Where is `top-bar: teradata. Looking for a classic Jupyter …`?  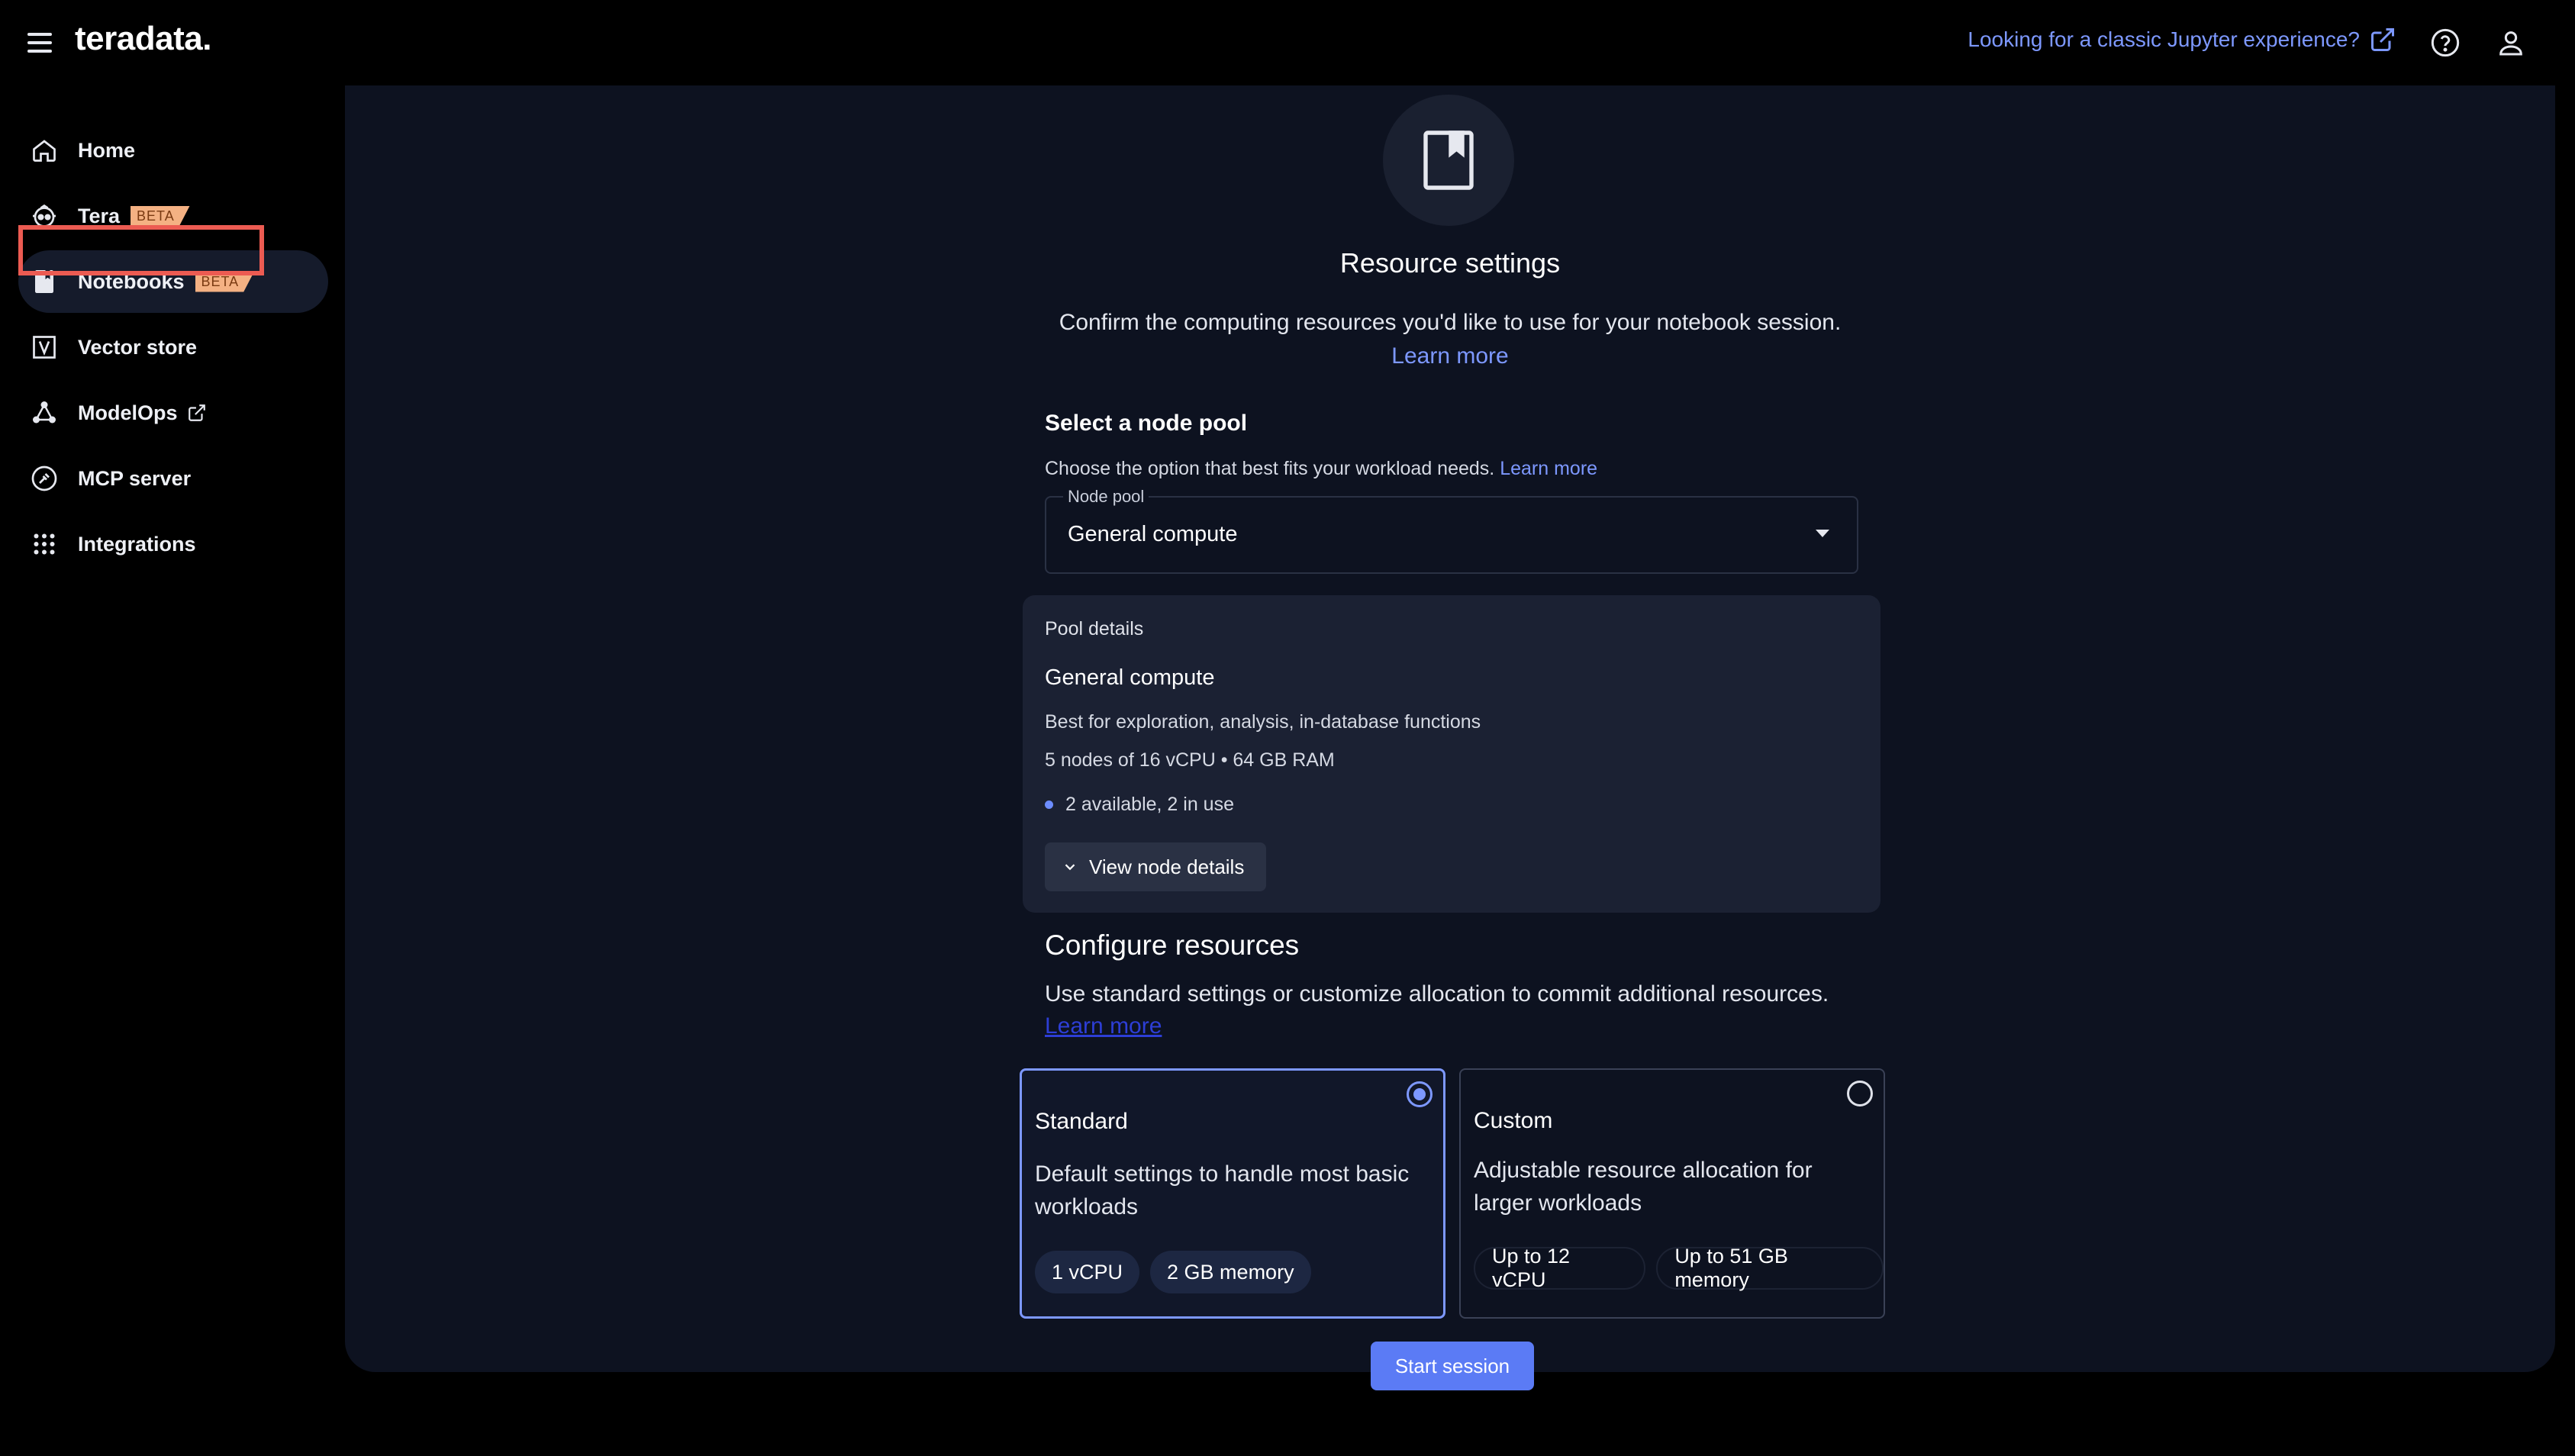
top-bar: teradata. Looking for a classic Jupyter … is located at coordinates (1287, 42).